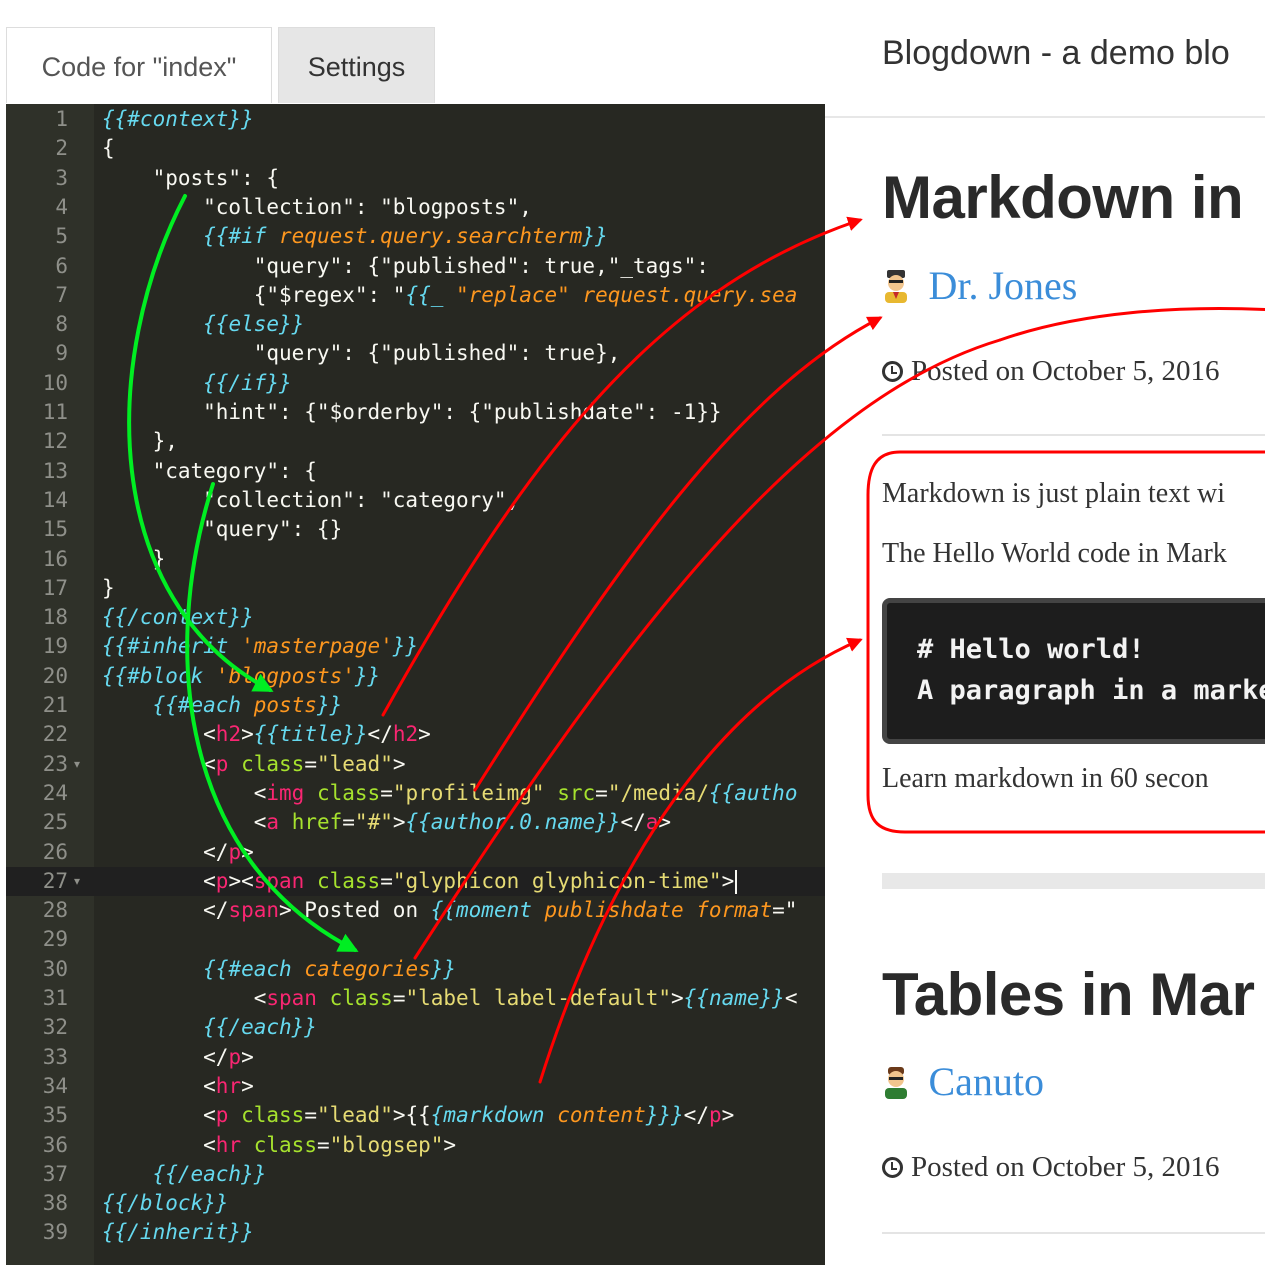 The width and height of the screenshot is (1265, 1265). Describe the element at coordinates (55, 705) in the screenshot. I see `line-number: 21` at that location.